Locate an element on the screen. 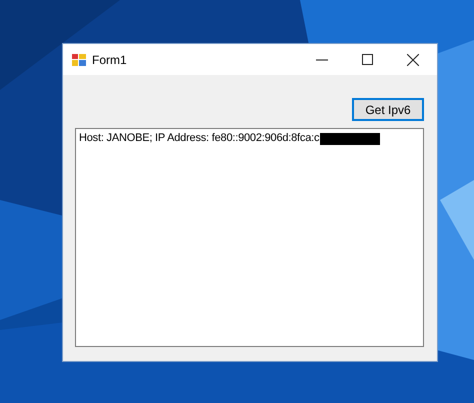  maximize-icon is located at coordinates (367, 59).